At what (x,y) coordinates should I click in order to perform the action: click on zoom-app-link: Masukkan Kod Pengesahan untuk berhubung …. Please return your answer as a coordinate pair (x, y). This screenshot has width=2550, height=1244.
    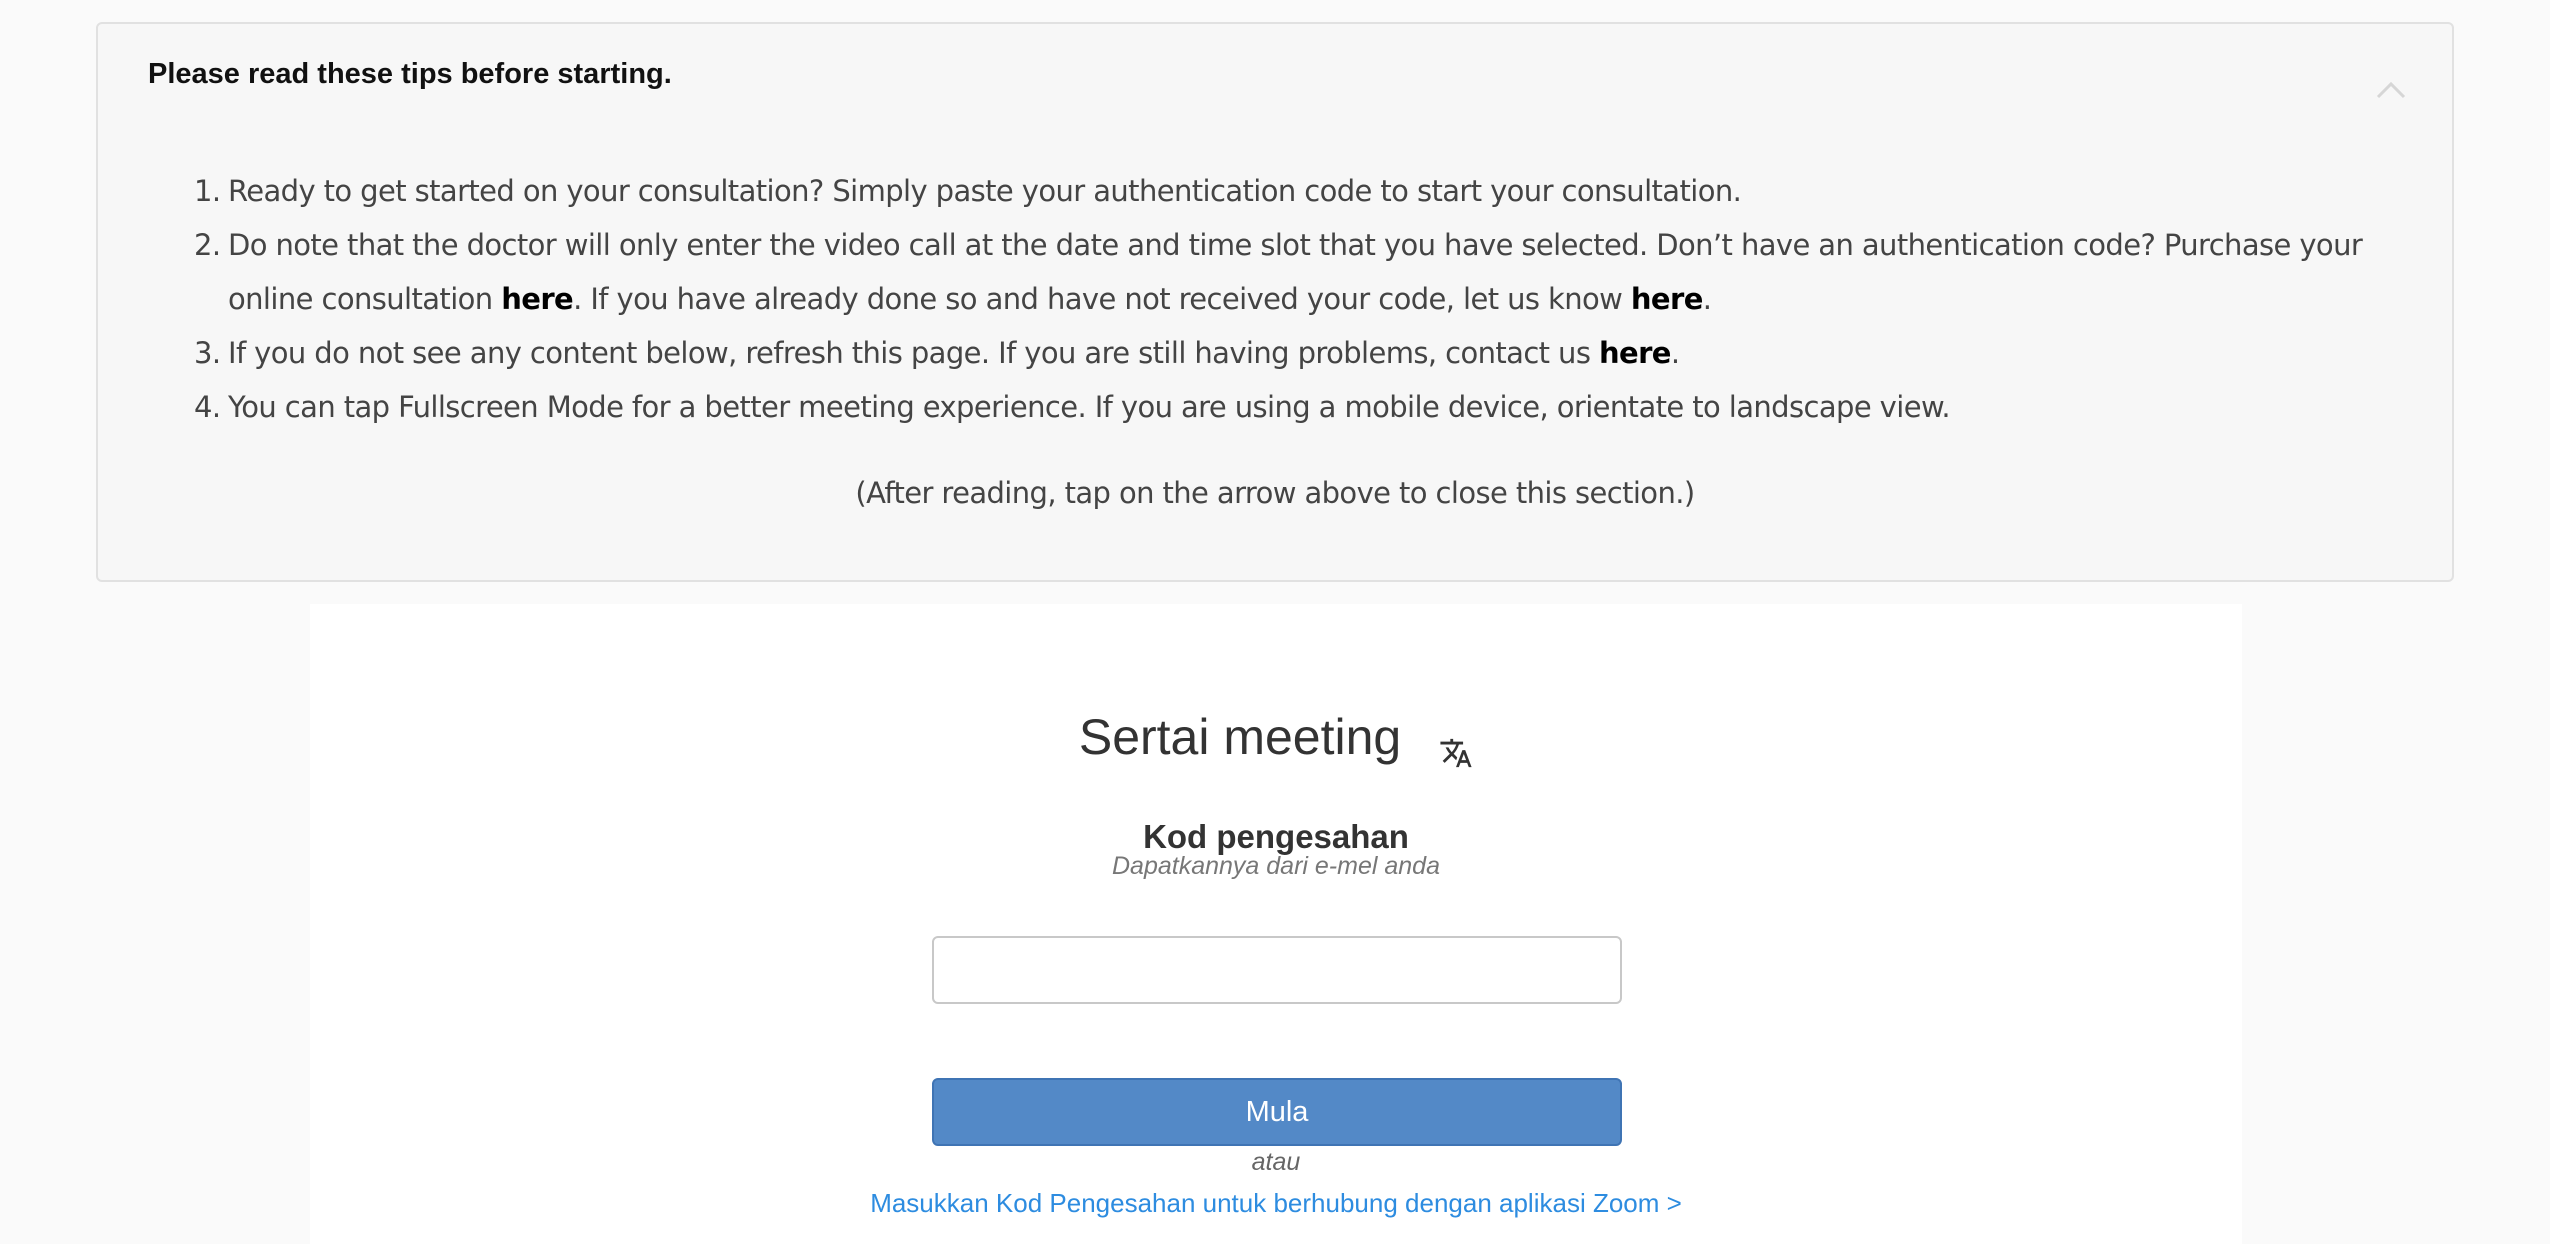
    Looking at the image, I should click on (1276, 1203).